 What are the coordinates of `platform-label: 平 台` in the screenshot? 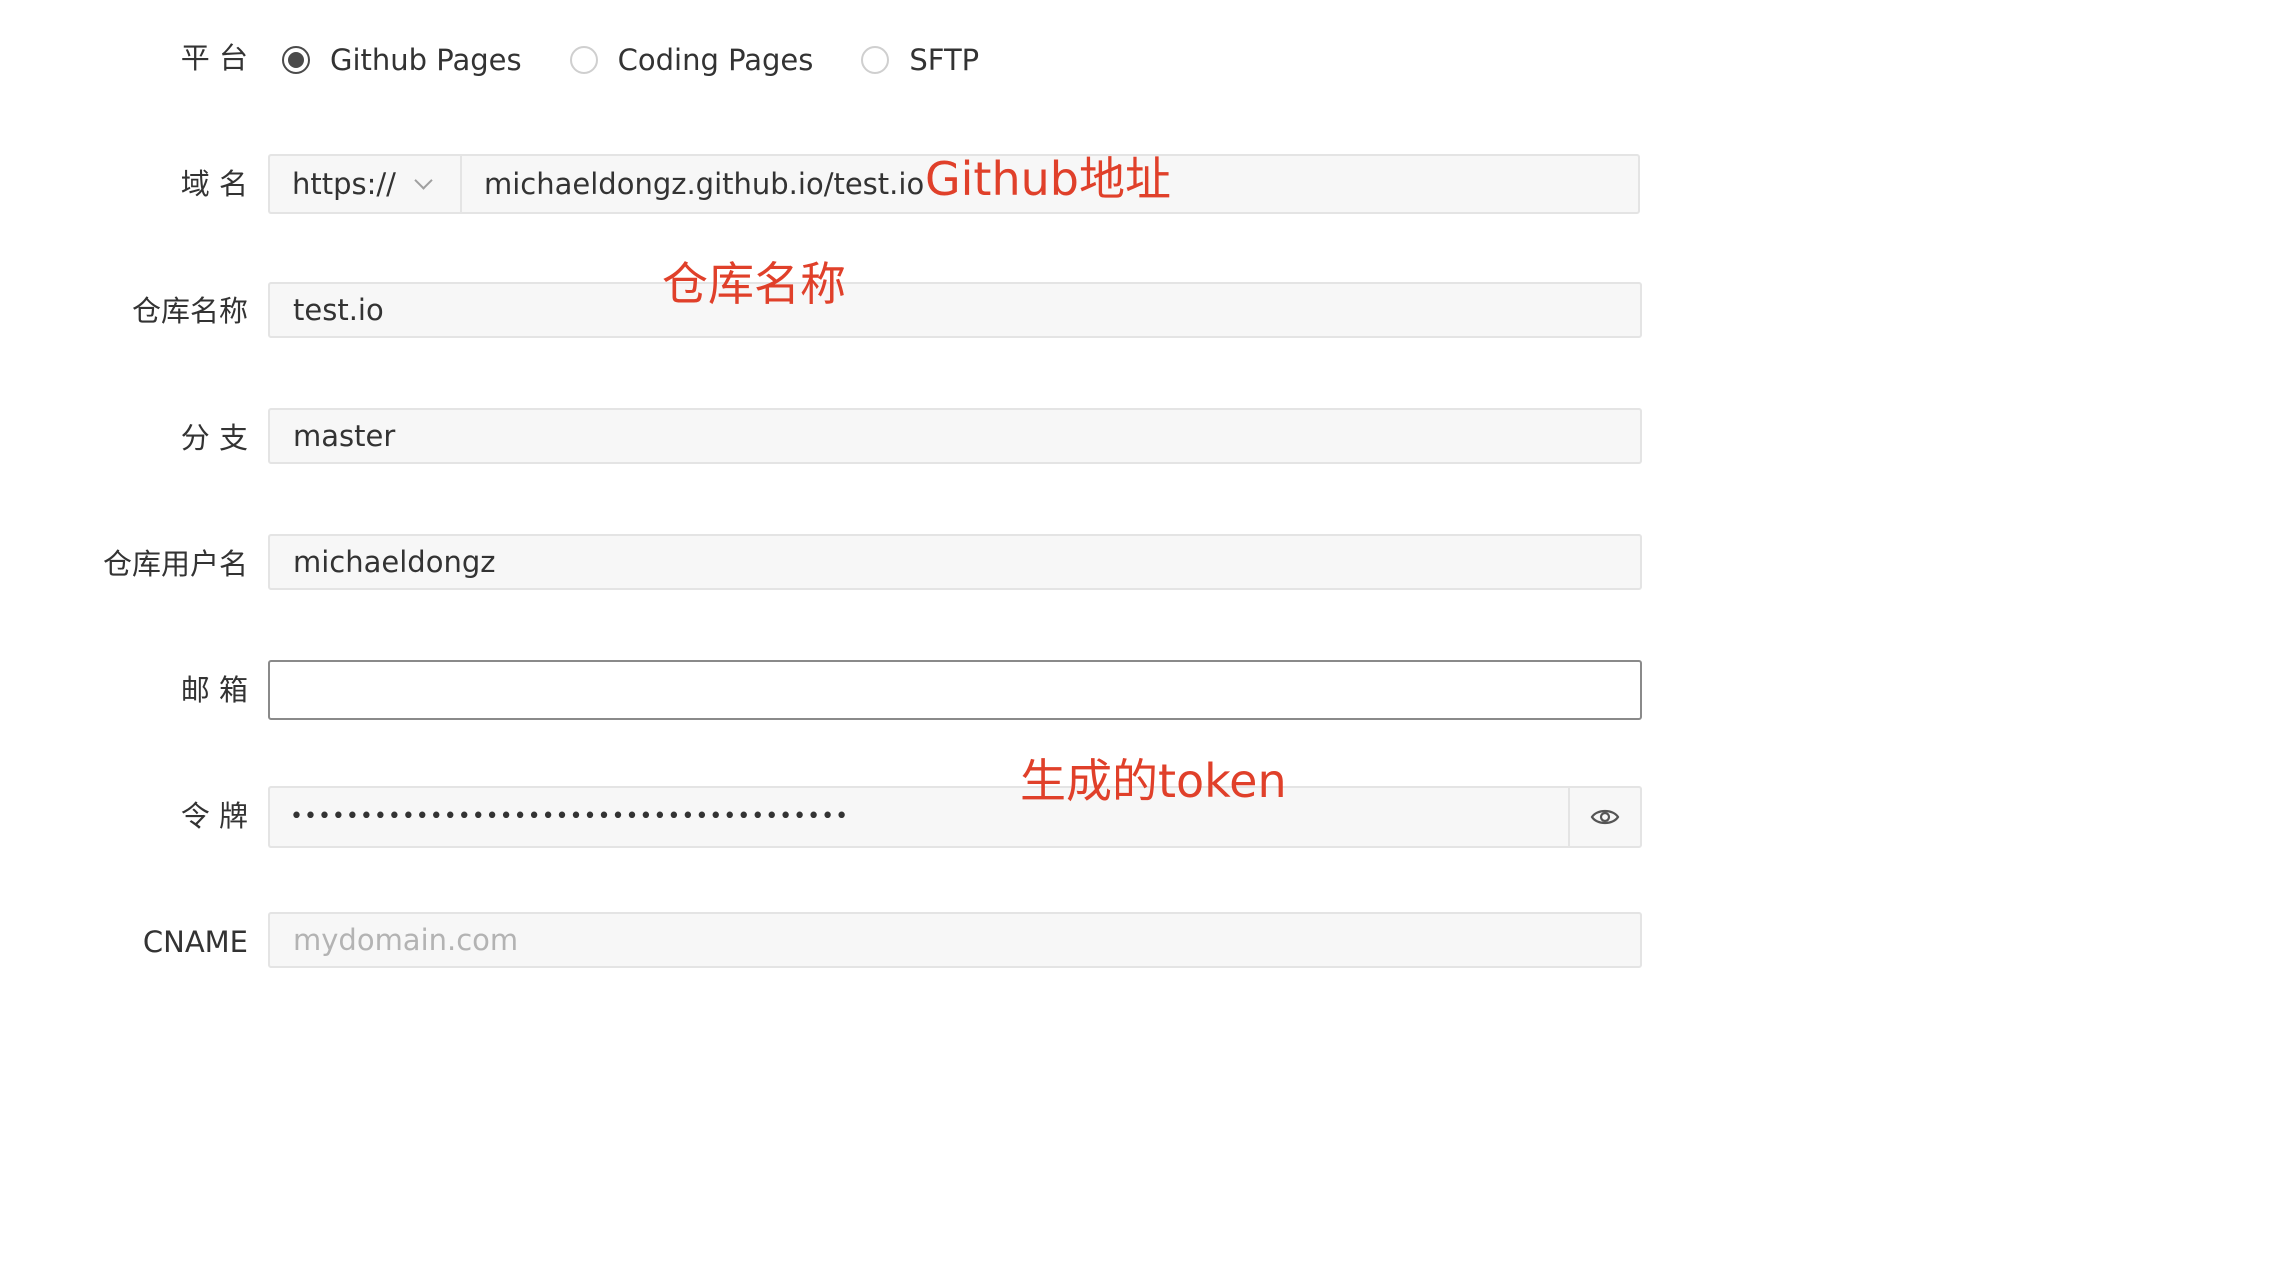 It's located at (214, 58).